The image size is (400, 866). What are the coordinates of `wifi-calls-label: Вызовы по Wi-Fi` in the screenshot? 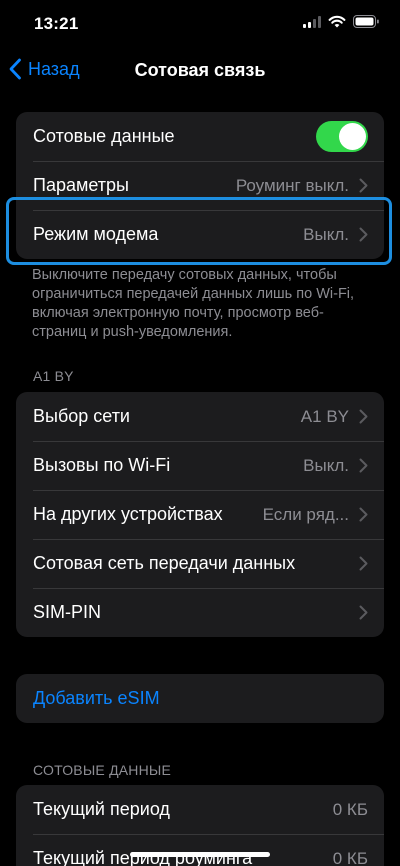 It's located at (102, 465).